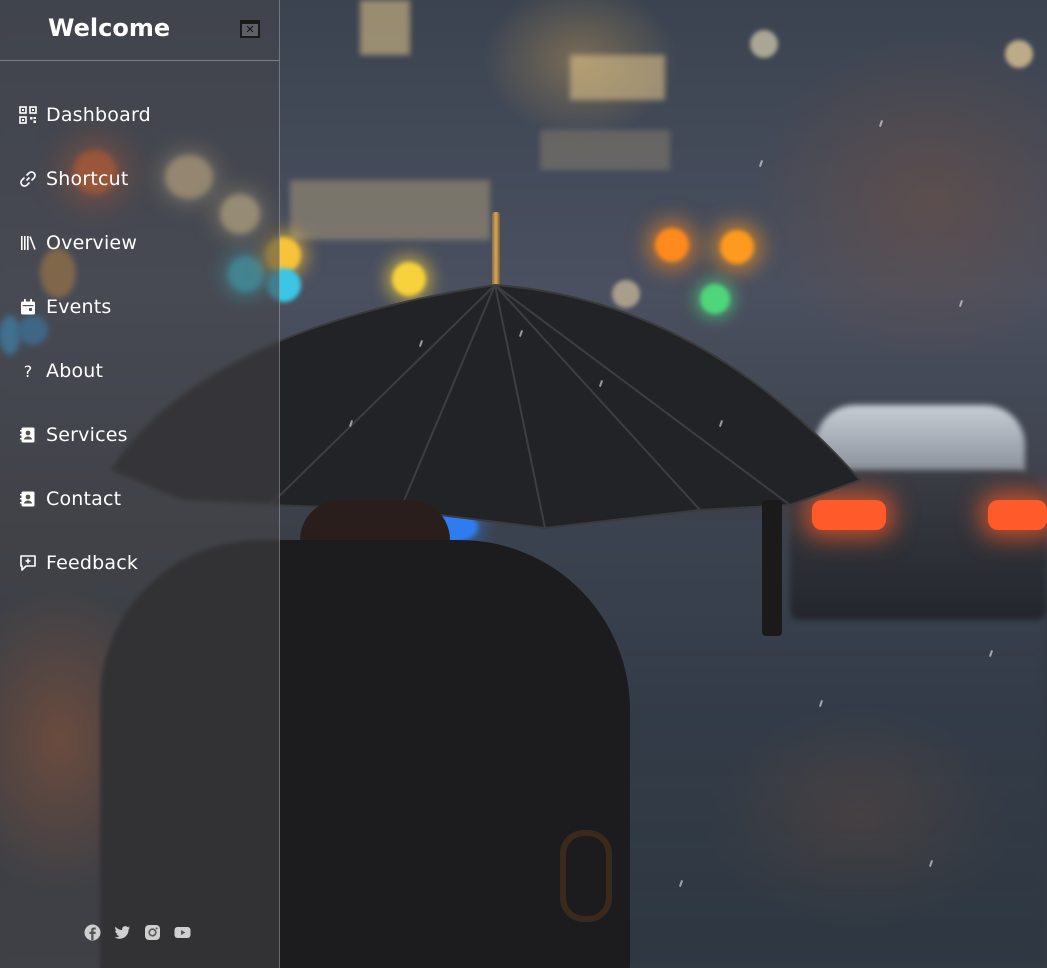  Describe the element at coordinates (28, 115) in the screenshot. I see `qr-code-icon` at that location.